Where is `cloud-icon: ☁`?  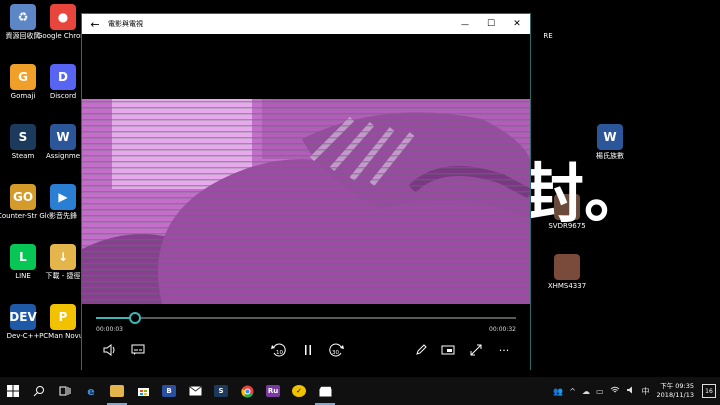
cloud-icon: ☁ is located at coordinates (586, 391).